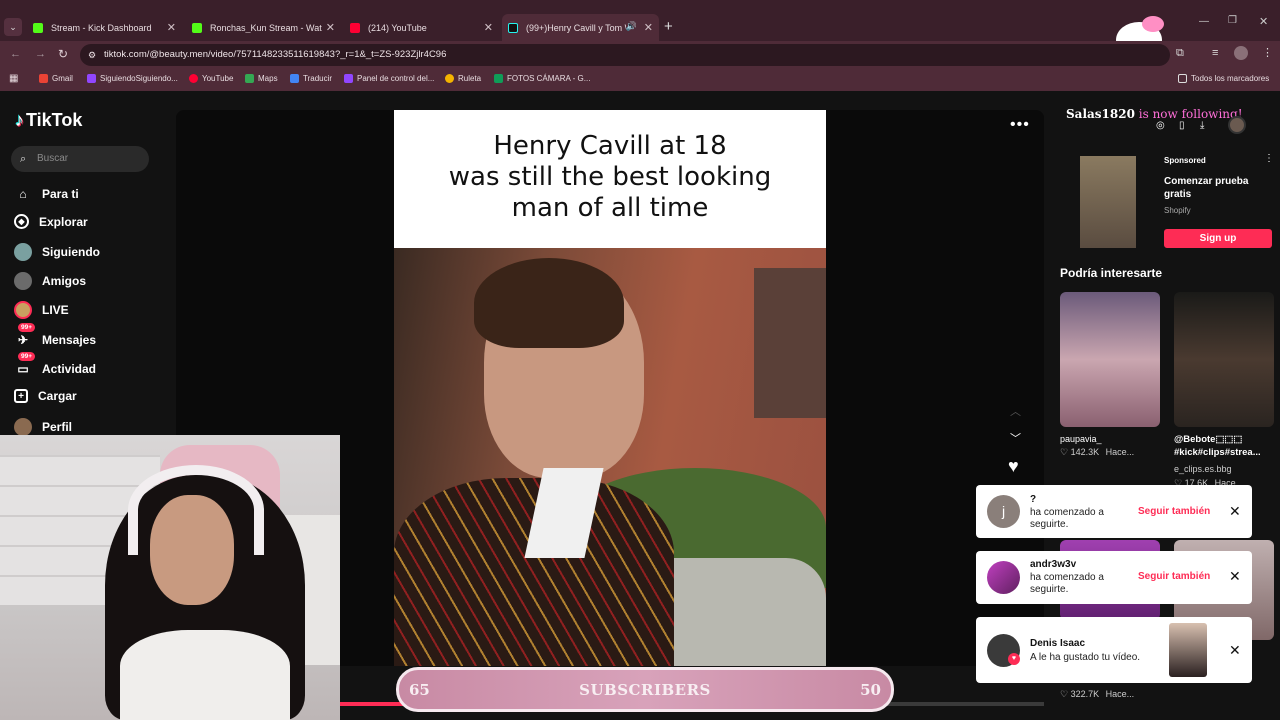 This screenshot has height=720, width=1280. Describe the element at coordinates (92, 55) in the screenshot. I see `site-info-icon: ⚙` at that location.